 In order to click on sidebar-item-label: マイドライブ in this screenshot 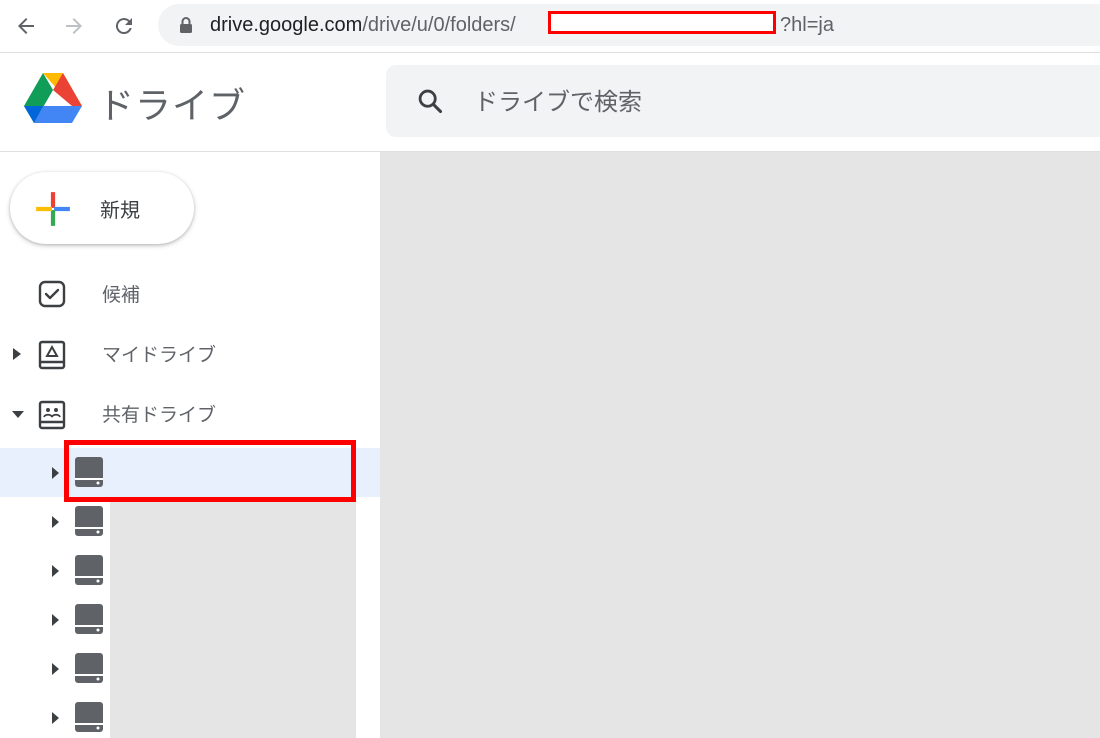, I will do `click(159, 355)`.